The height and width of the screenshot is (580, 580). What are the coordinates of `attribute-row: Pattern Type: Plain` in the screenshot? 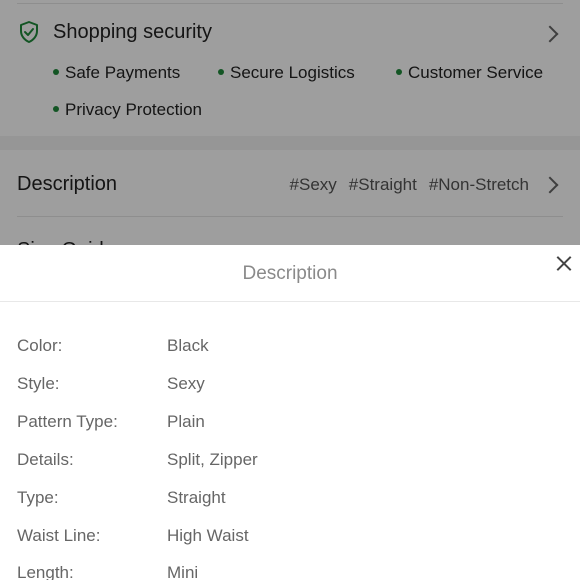 It's located at (290, 431).